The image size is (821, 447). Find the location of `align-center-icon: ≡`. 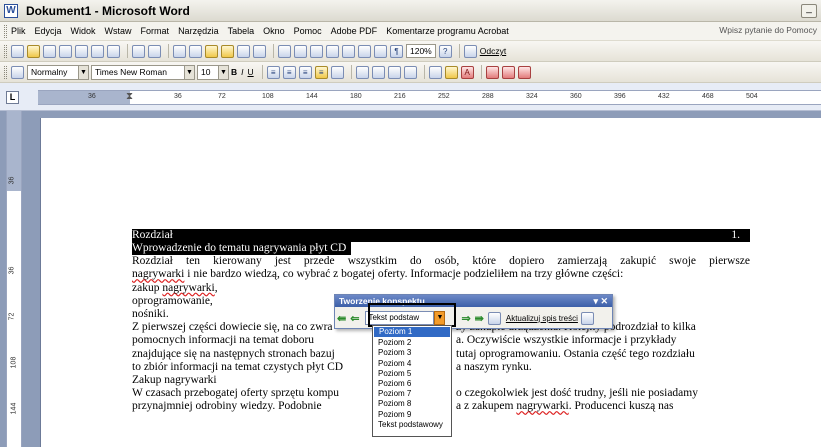

align-center-icon: ≡ is located at coordinates (289, 72).